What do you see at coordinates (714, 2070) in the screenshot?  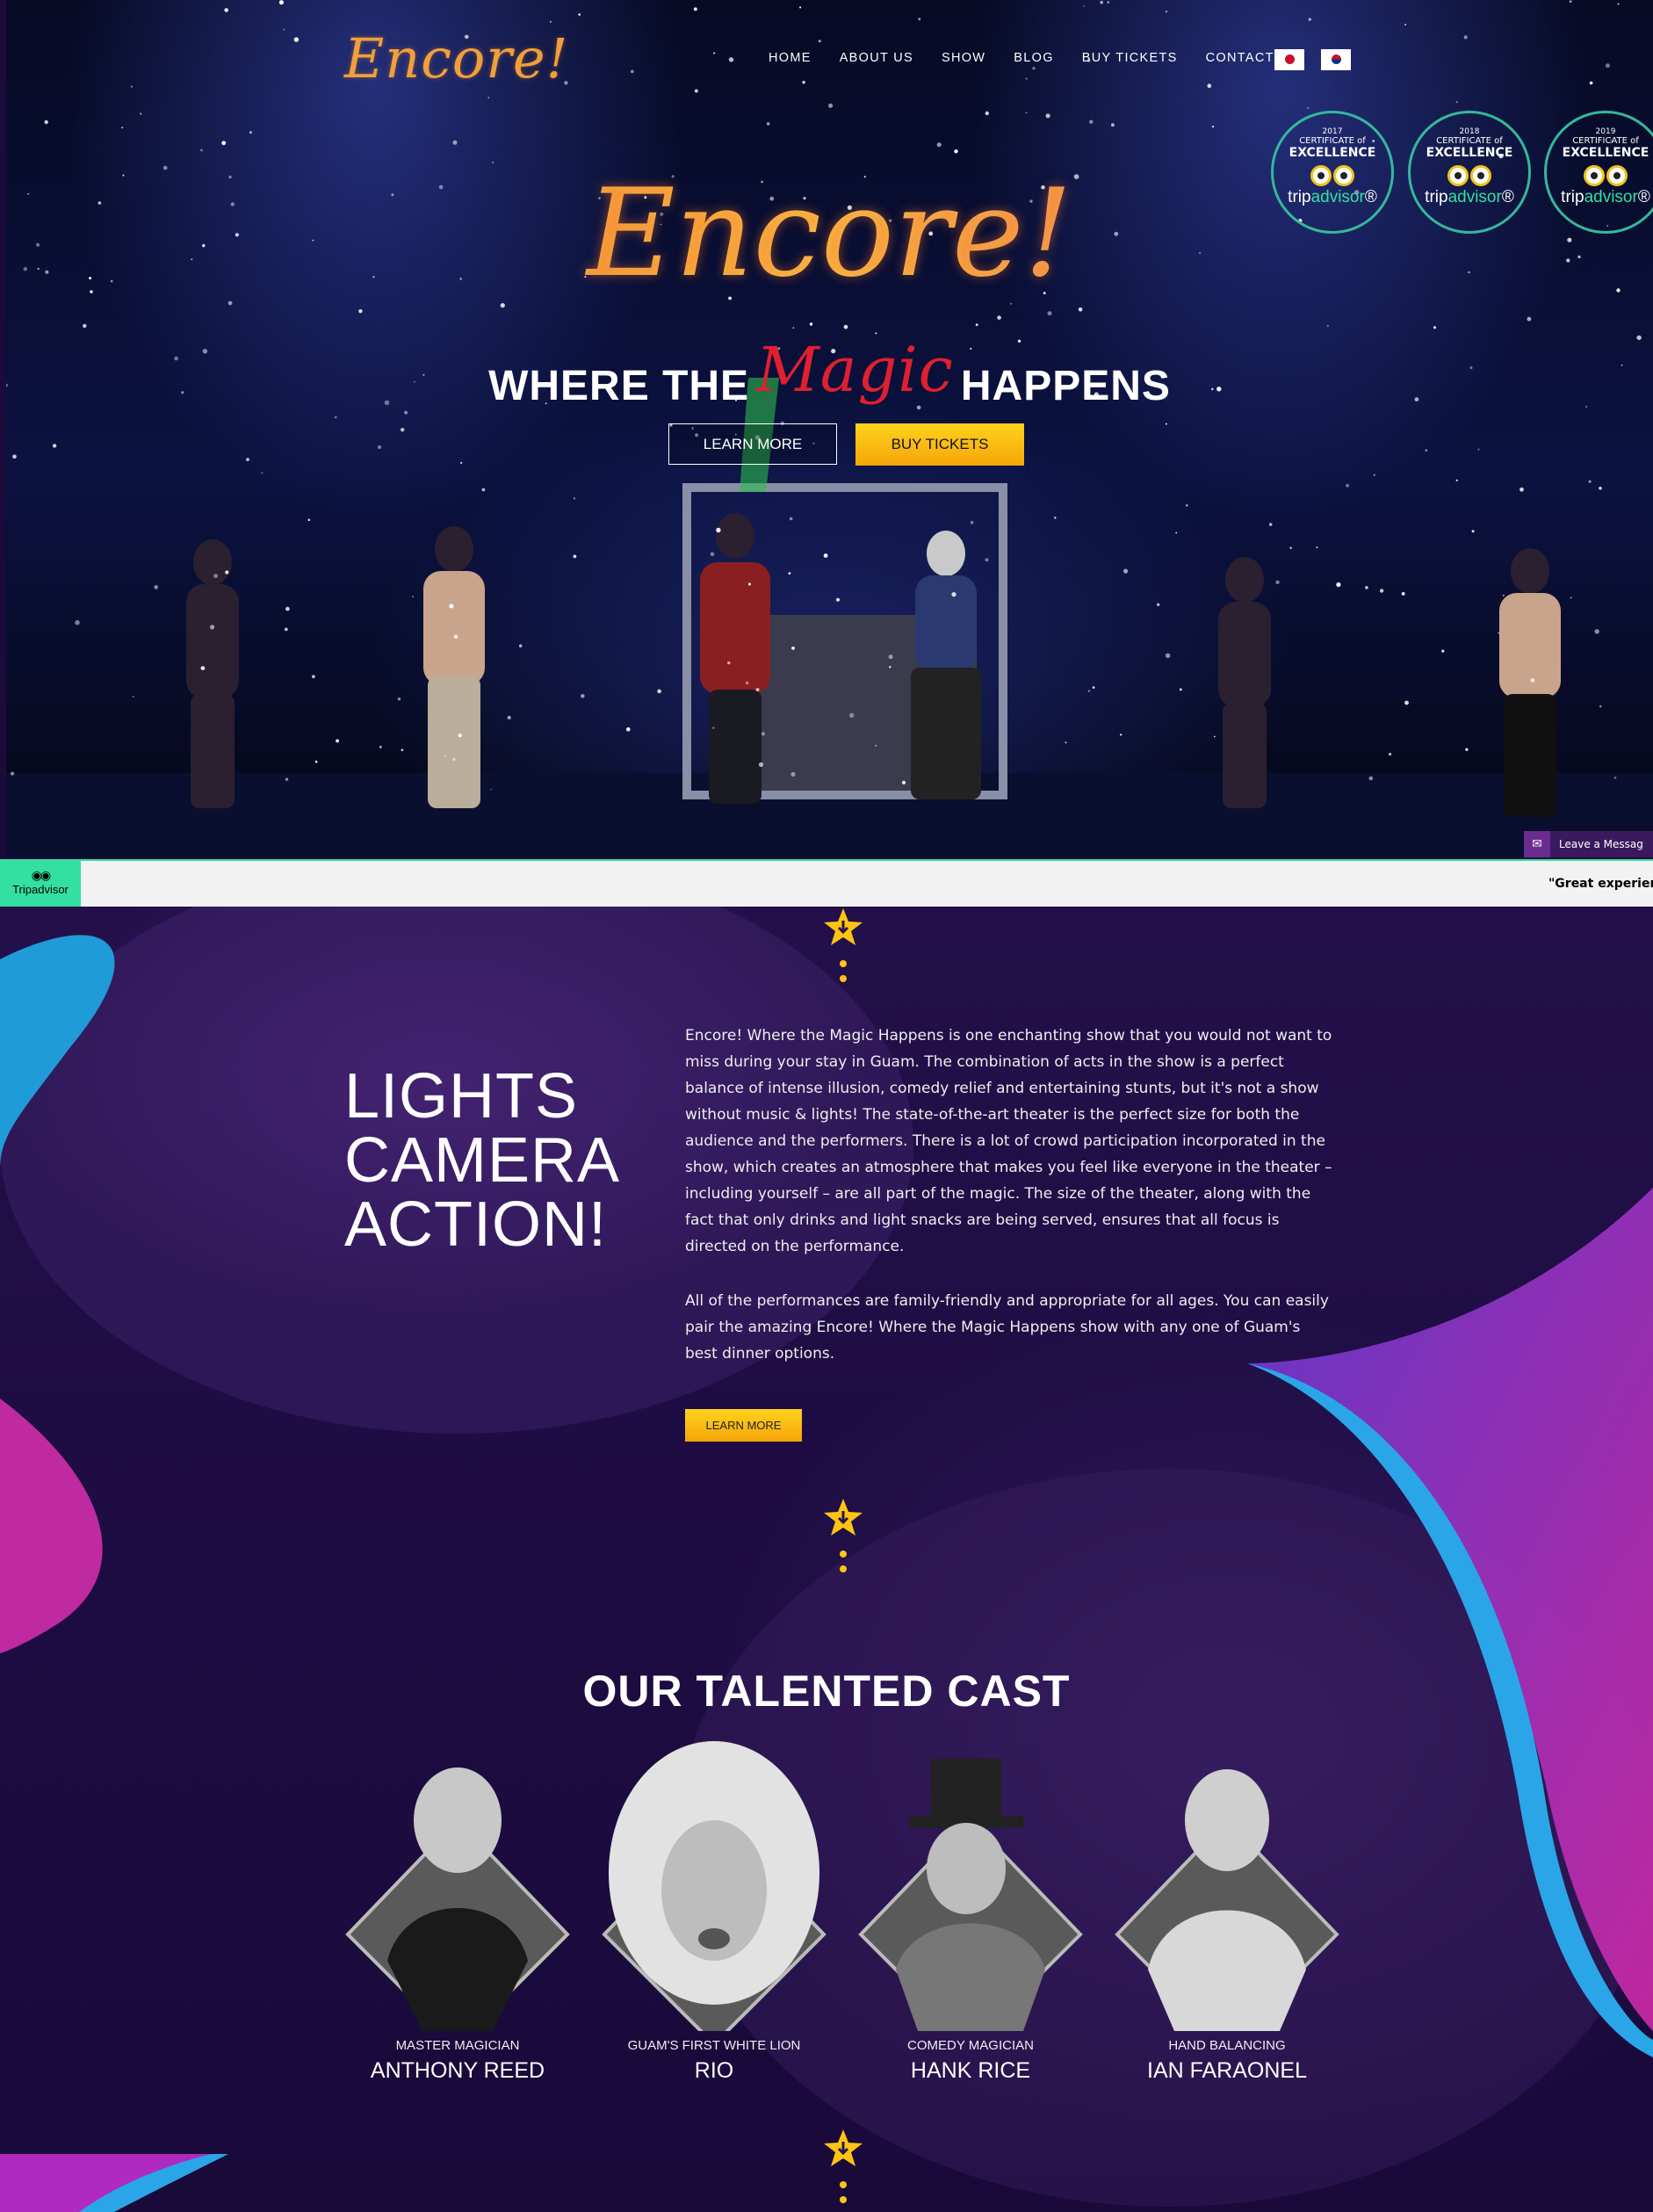 I see `cast-name: RIO` at bounding box center [714, 2070].